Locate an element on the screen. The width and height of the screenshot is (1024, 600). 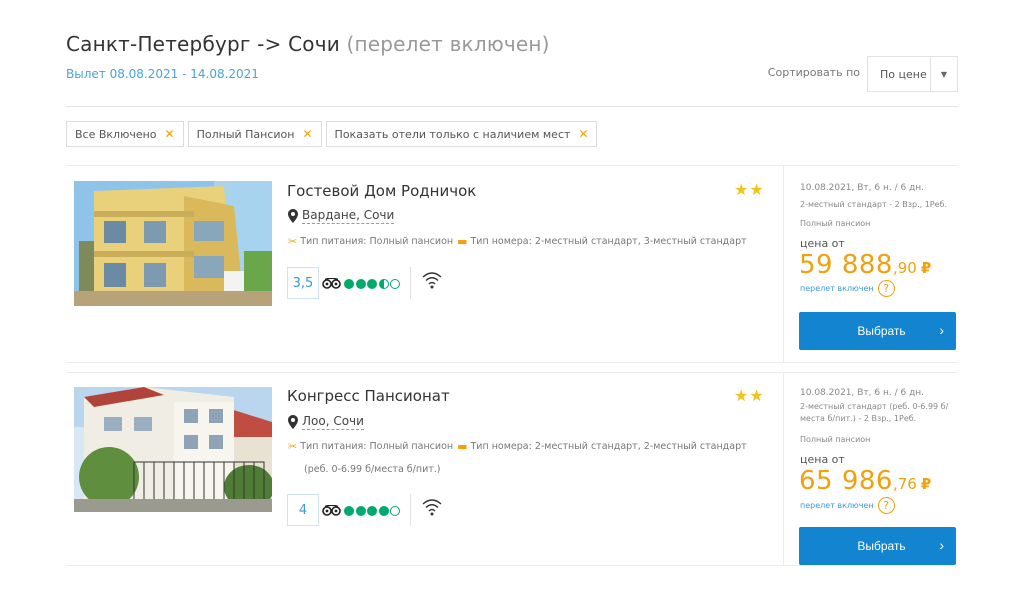
hotel-name: Конгресс Пансионат is located at coordinates (368, 396).